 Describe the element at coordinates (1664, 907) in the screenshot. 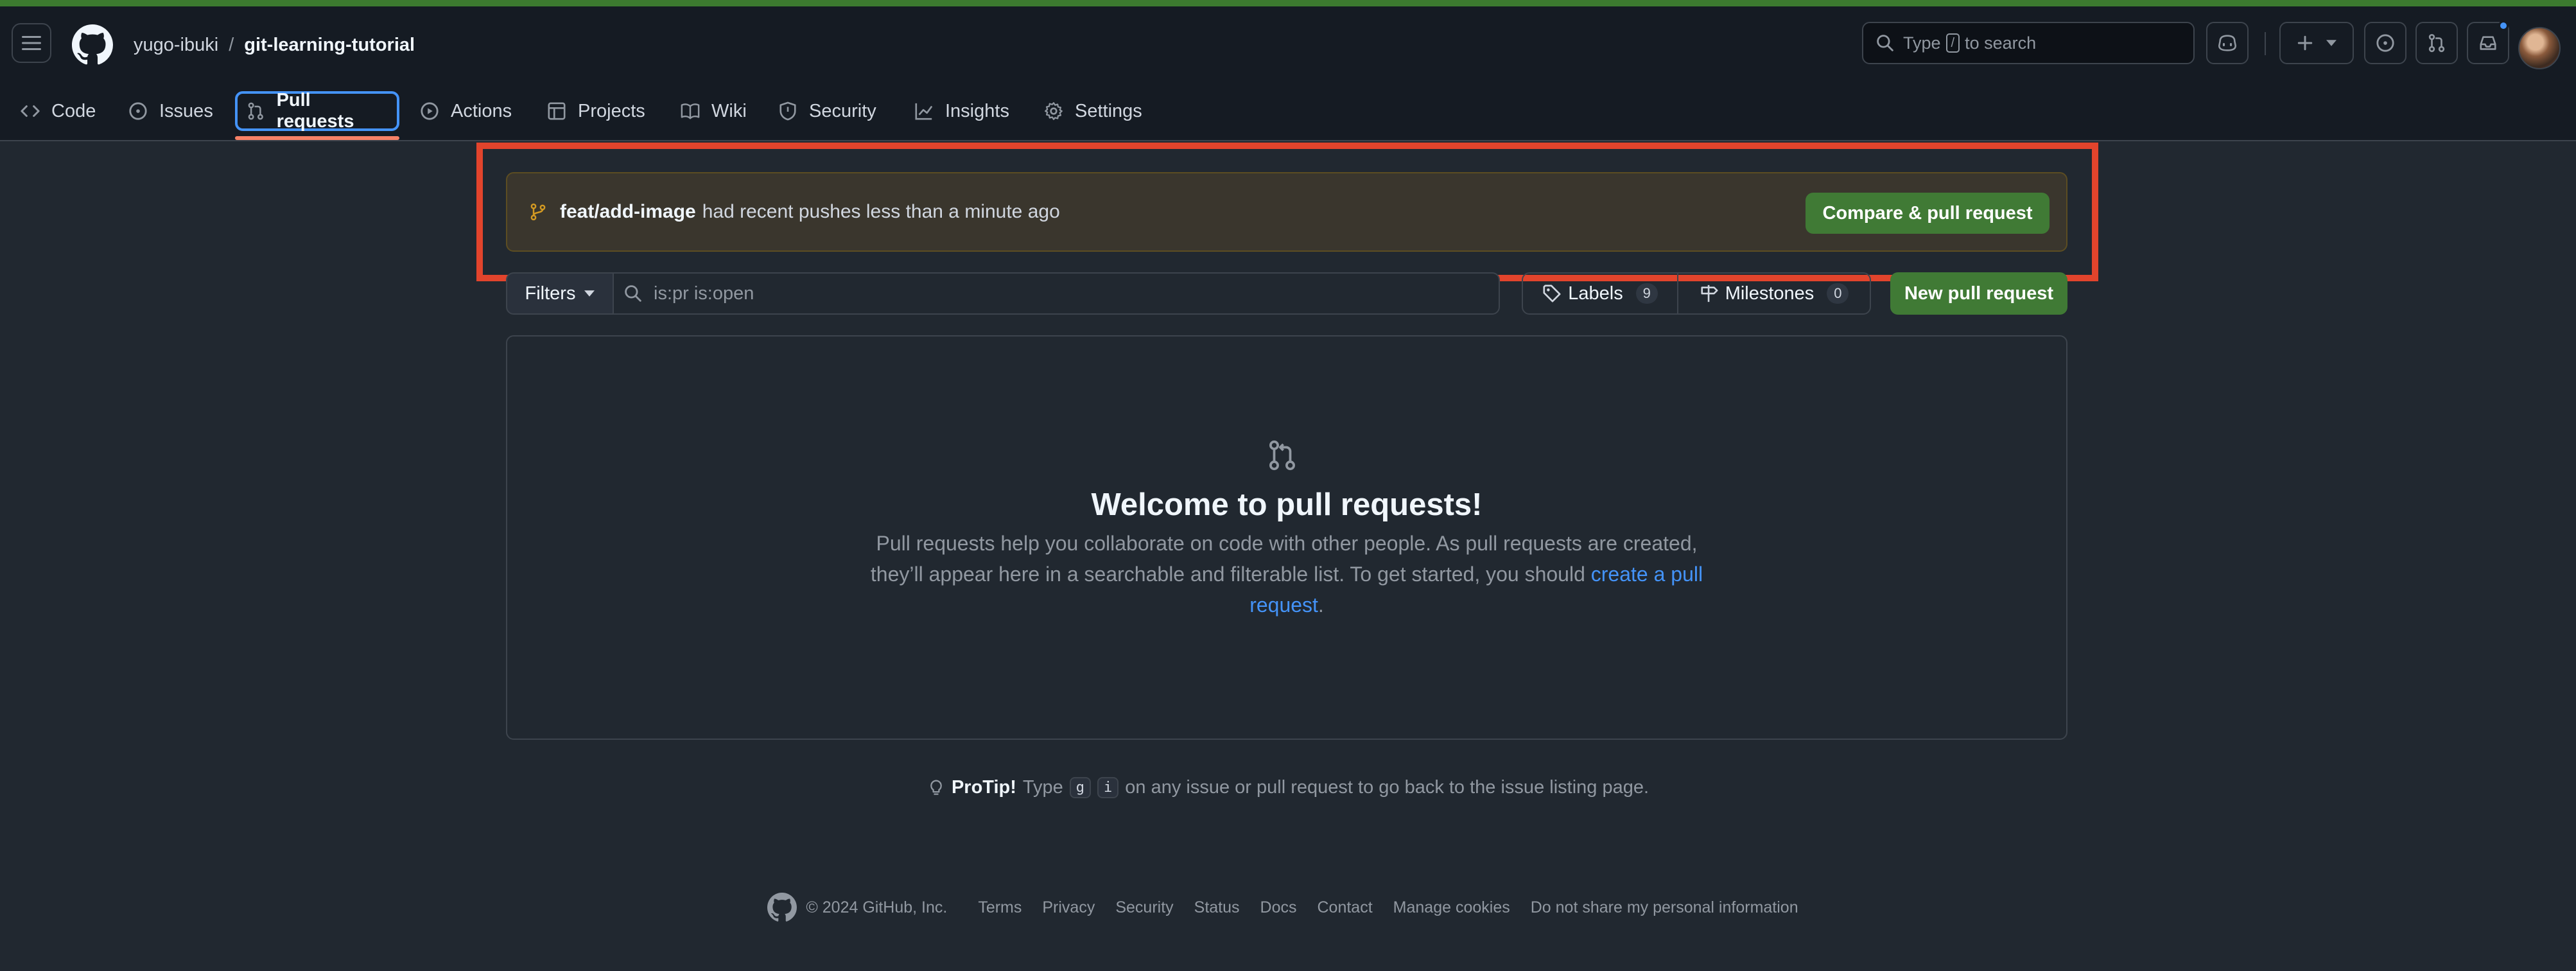

I see `footer-link-do-not-share: Do not share my personal information` at that location.